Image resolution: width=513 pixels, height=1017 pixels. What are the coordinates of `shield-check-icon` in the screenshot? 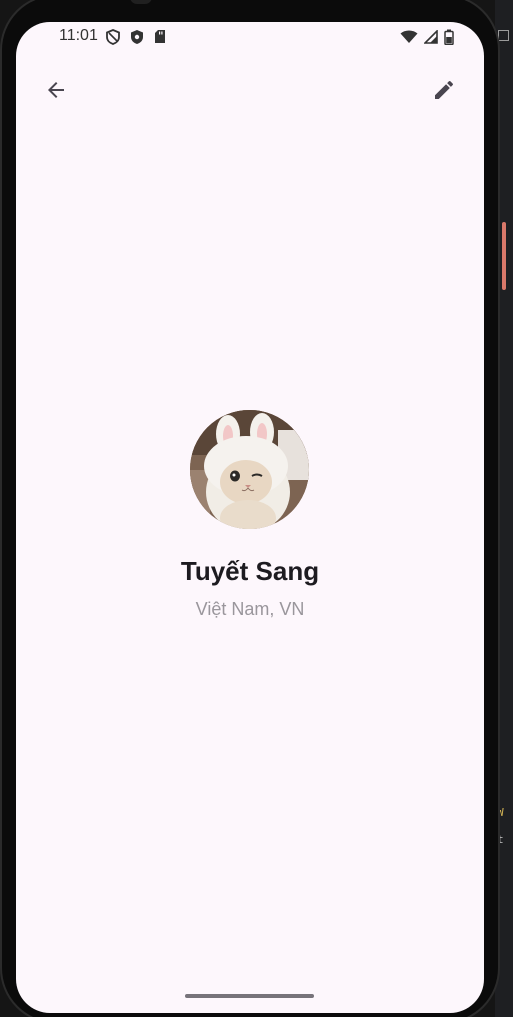 It's located at (137, 39).